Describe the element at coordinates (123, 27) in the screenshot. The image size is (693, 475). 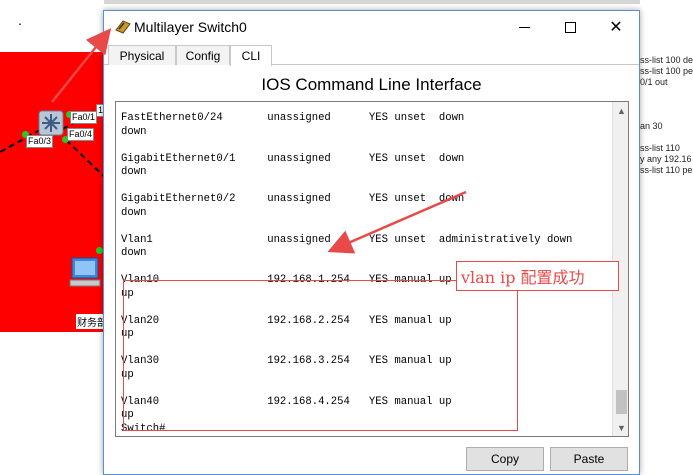
I see `switch-icon` at that location.